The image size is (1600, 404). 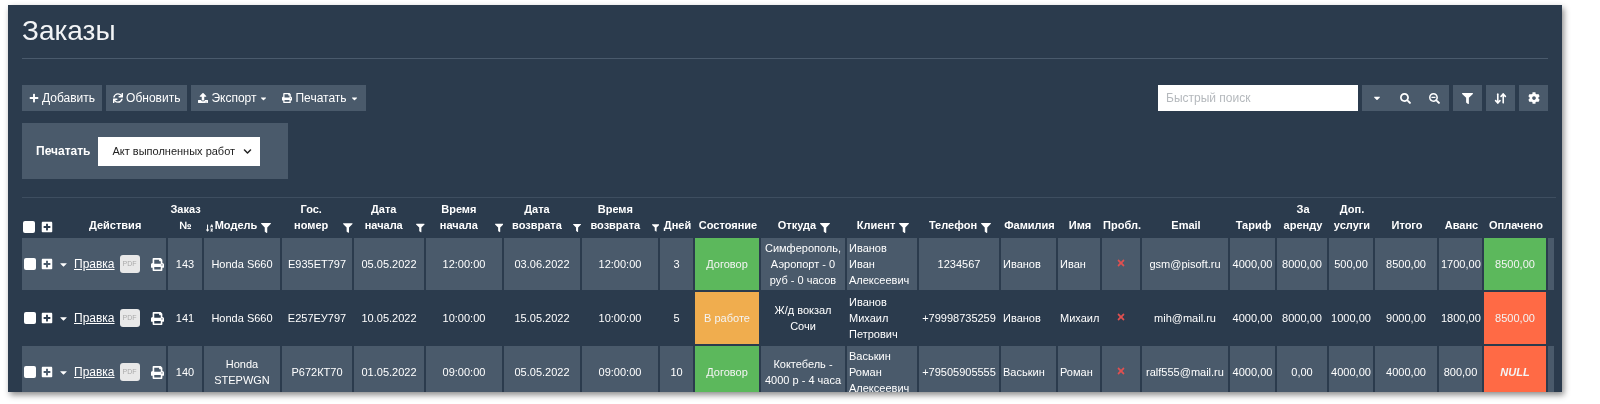 I want to click on print-select: Акт выполненных работ, so click(x=179, y=151).